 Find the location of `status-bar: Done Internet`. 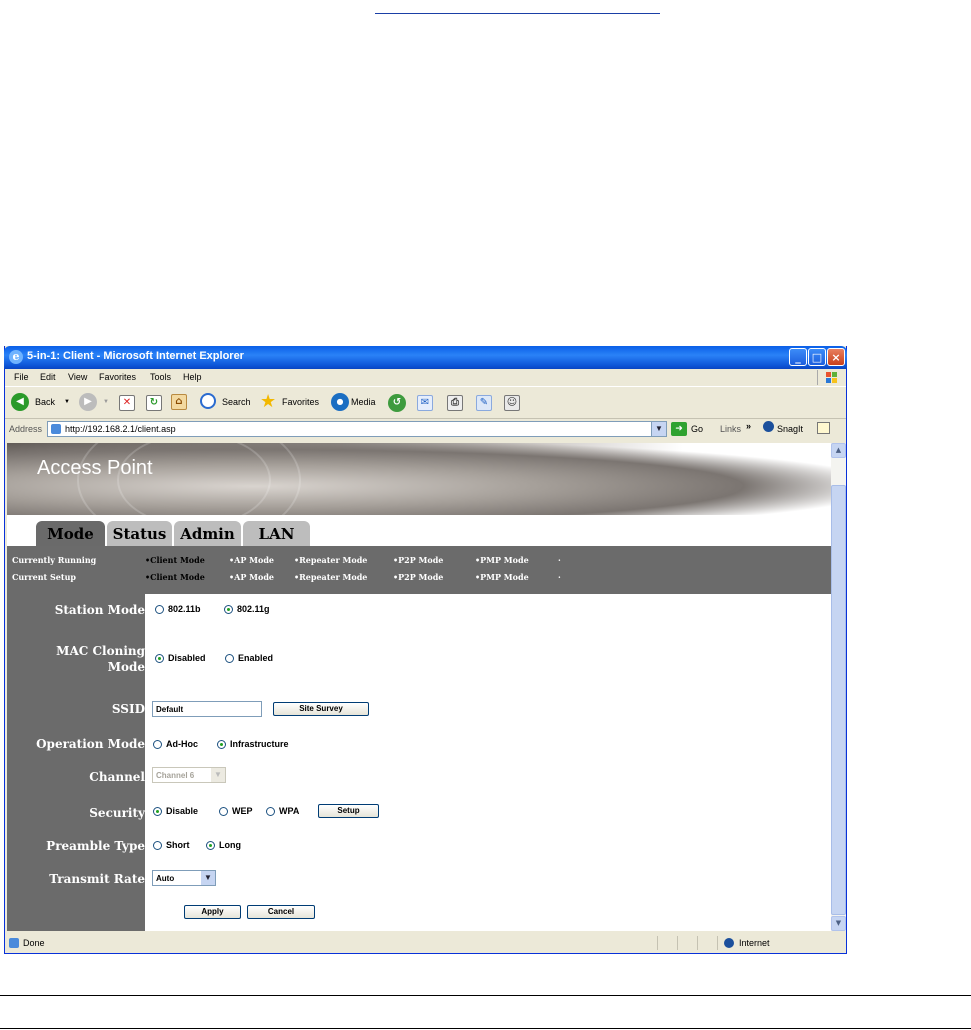

status-bar: Done Internet is located at coordinates (425, 943).